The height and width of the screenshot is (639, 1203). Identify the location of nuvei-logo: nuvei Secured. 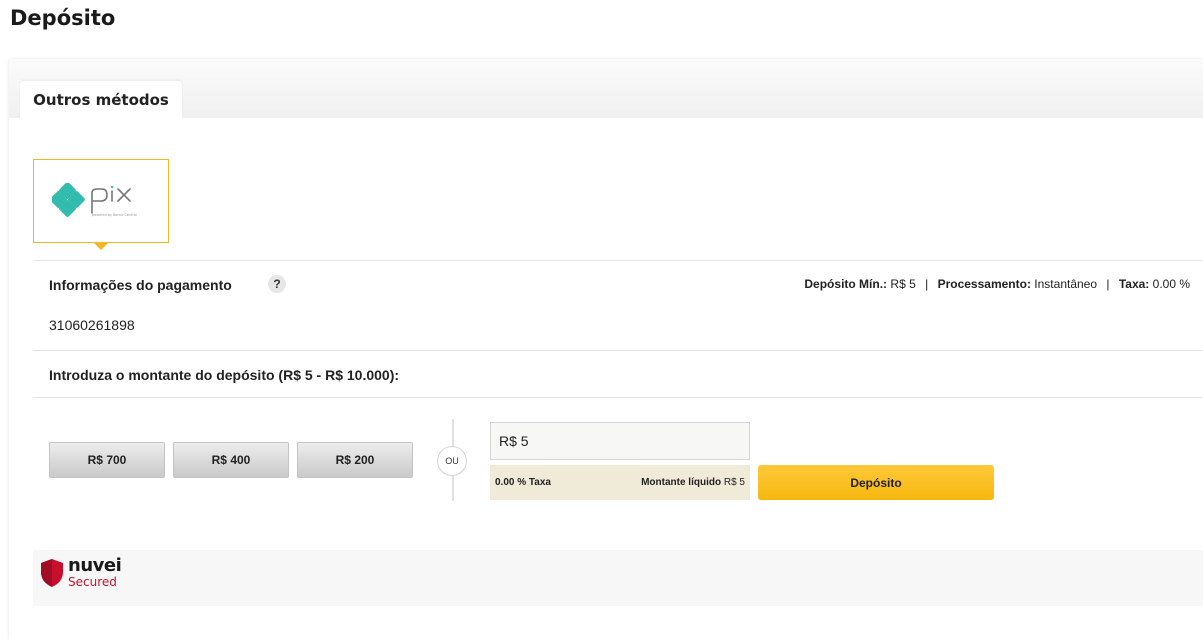
(80, 572).